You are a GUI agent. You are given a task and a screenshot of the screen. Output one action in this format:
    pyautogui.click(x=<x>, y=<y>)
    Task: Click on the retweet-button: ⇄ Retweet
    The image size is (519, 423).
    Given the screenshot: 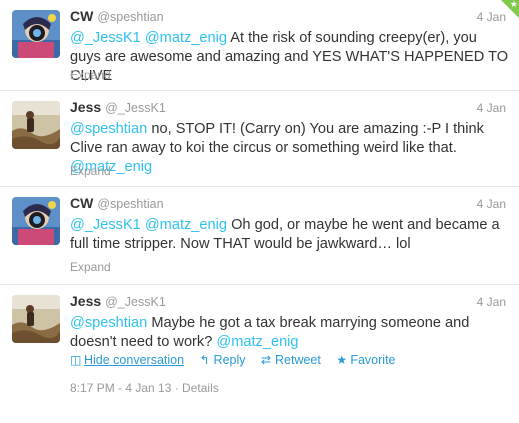 What is the action you would take?
    pyautogui.click(x=291, y=360)
    